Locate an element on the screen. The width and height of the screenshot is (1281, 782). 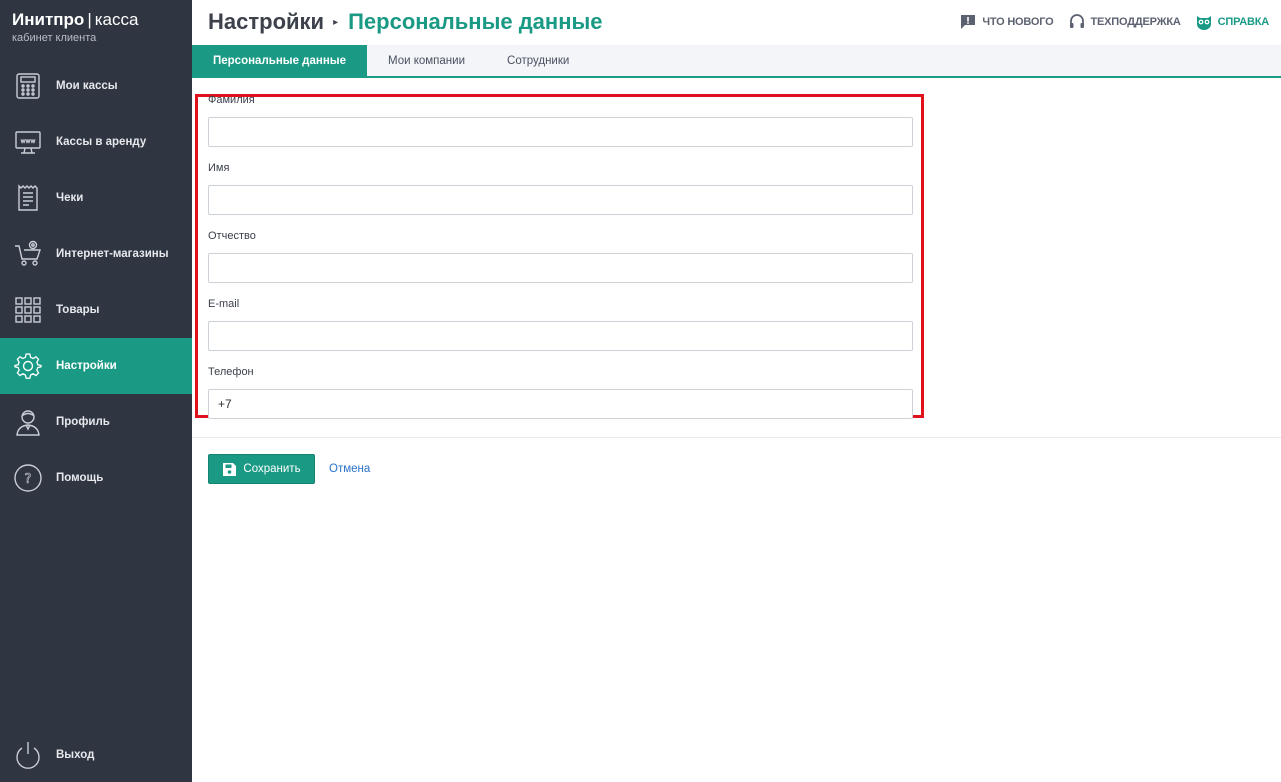
sidebar-item-label: Мои кассы is located at coordinates (87, 86).